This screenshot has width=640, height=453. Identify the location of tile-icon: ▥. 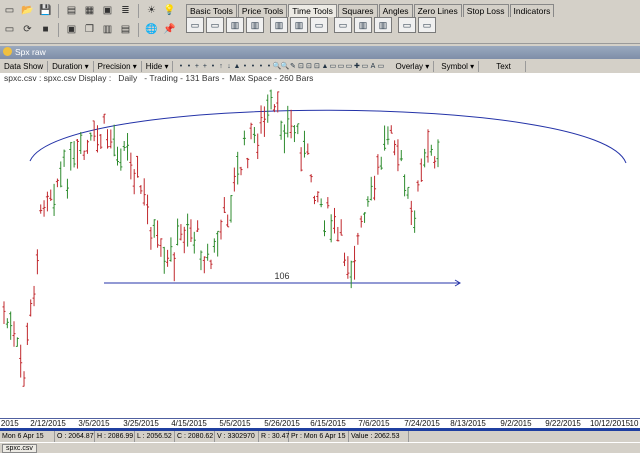
(107, 30).